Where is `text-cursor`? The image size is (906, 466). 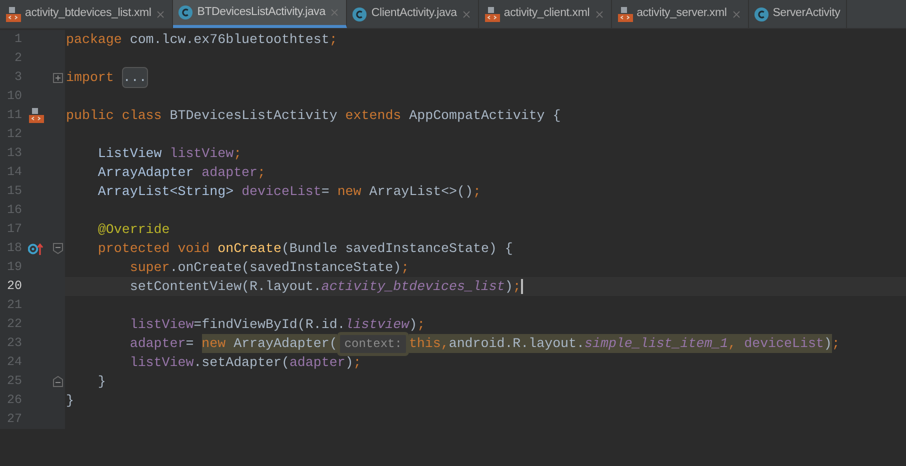 text-cursor is located at coordinates (521, 286).